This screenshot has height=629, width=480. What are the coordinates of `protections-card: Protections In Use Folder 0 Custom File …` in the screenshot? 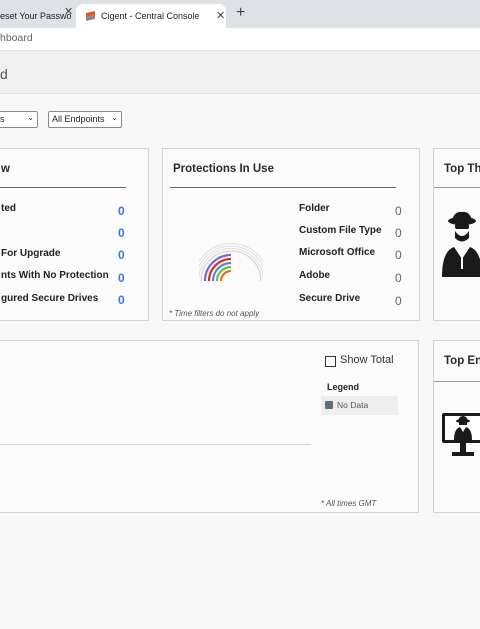 It's located at (291, 234).